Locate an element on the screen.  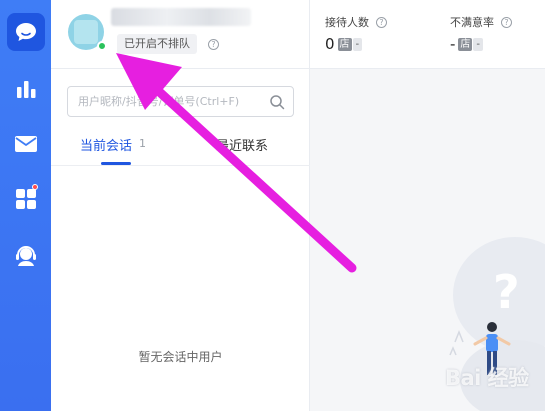
chat-bubble-icon is located at coordinates (25, 32).